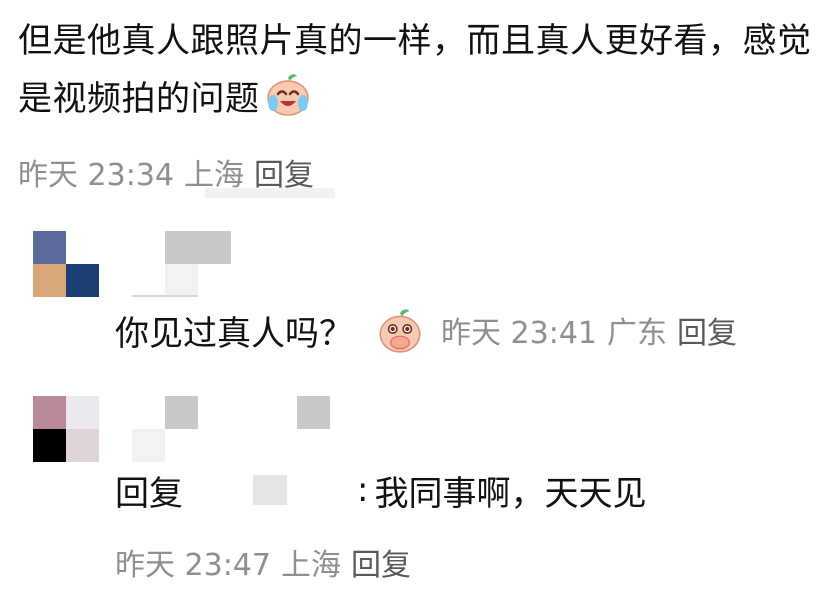  What do you see at coordinates (381, 562) in the screenshot?
I see `reply-2-reply-button: 回复` at bounding box center [381, 562].